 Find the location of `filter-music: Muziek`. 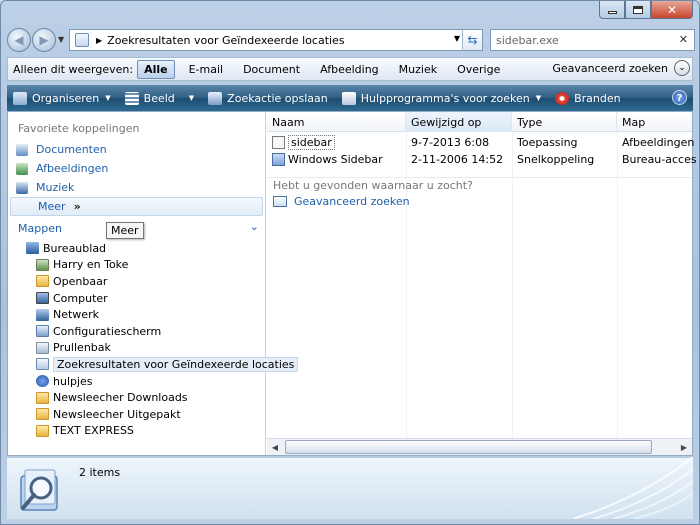

filter-music: Muziek is located at coordinates (418, 69).